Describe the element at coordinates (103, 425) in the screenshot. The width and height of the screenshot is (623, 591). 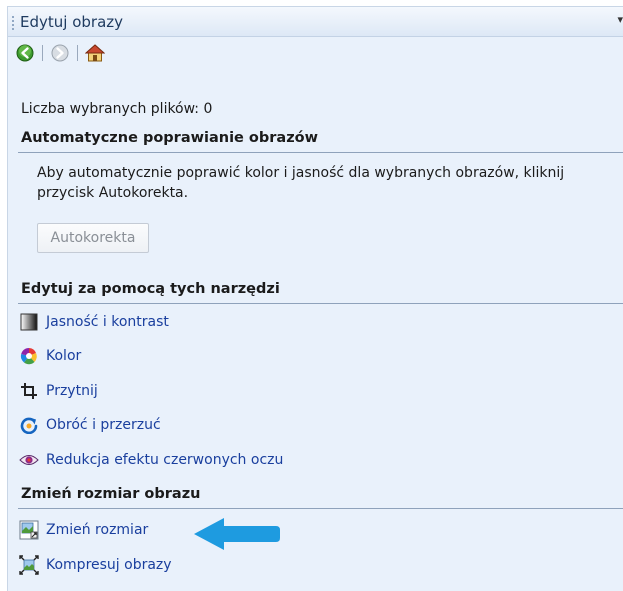
I see `tool-label: Obróć i przerzuć` at that location.